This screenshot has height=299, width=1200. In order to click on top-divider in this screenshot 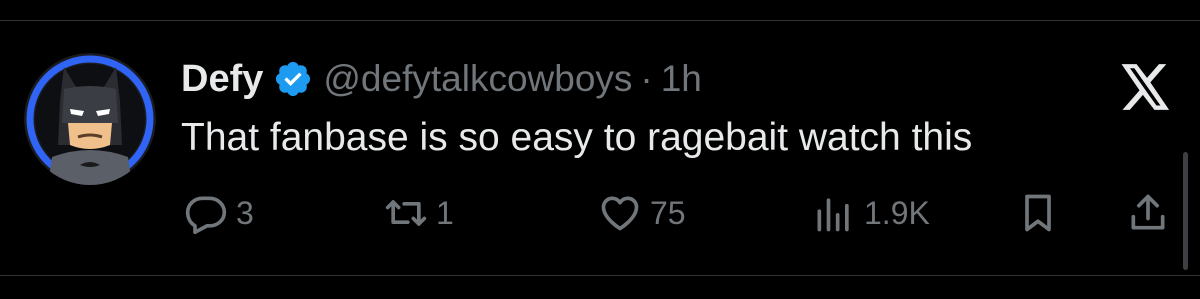, I will do `click(600, 20)`.